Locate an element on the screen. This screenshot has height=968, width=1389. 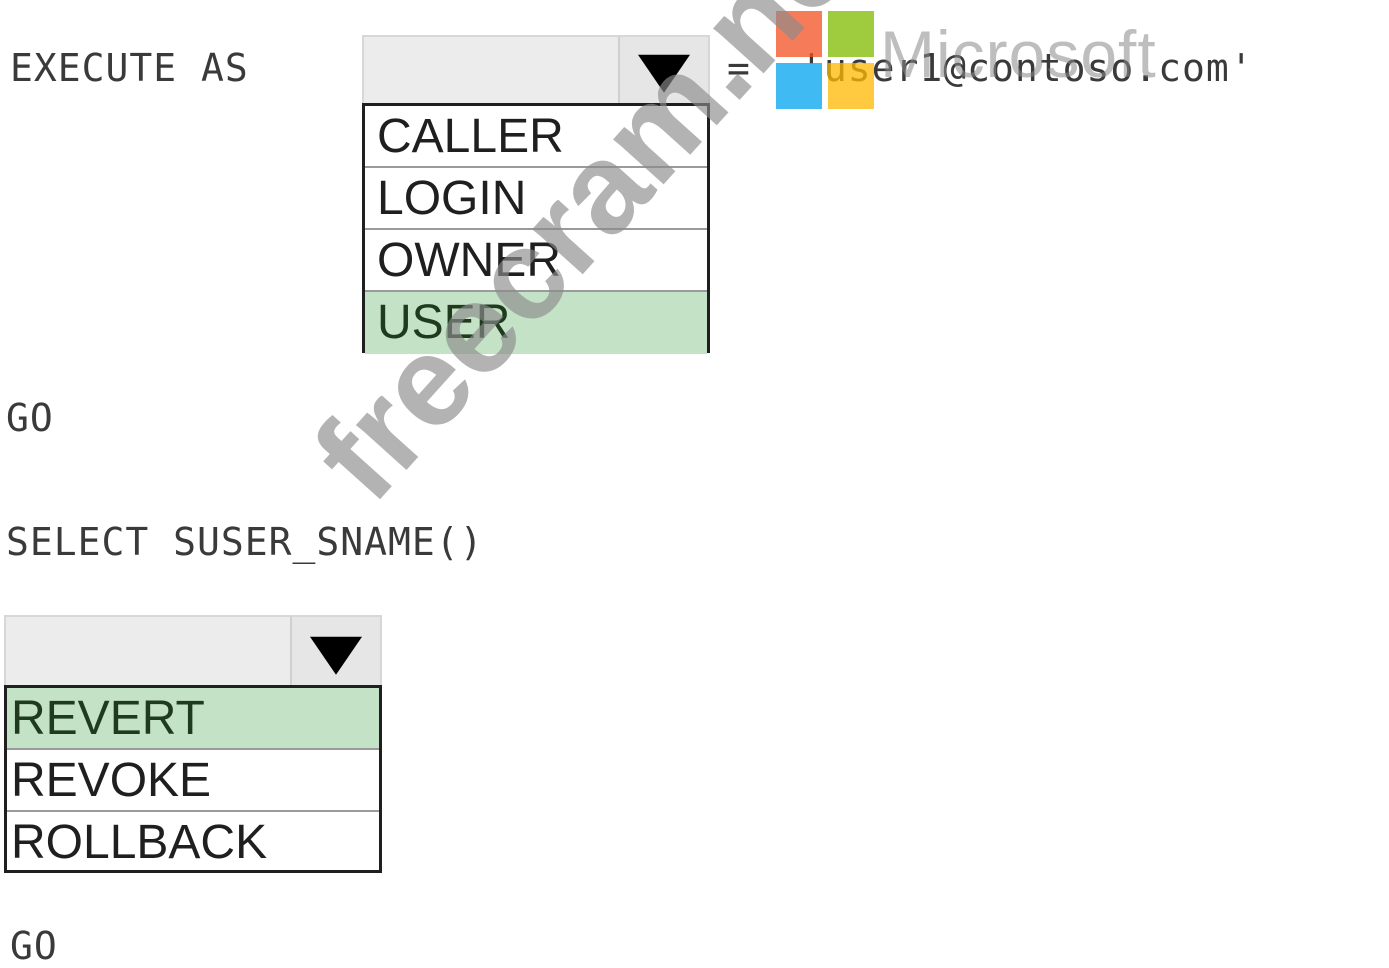
go-statement-1: GO is located at coordinates (30, 418).